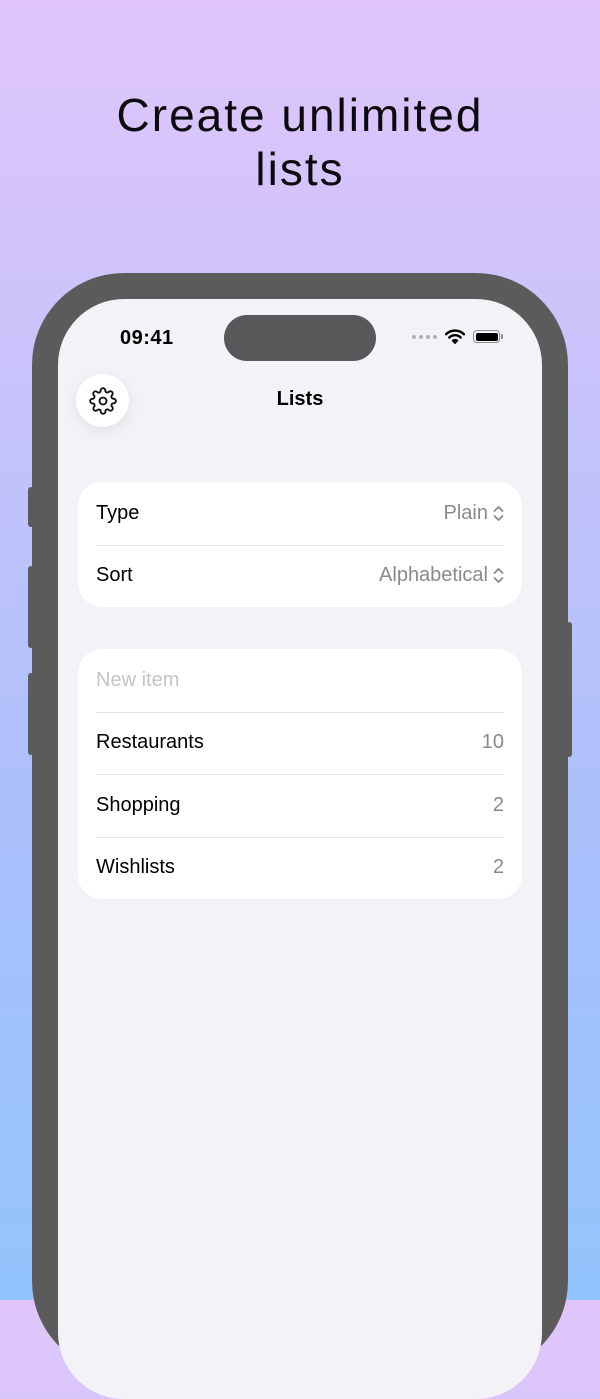  Describe the element at coordinates (138, 679) in the screenshot. I see `new-item-placeholder: New item` at that location.